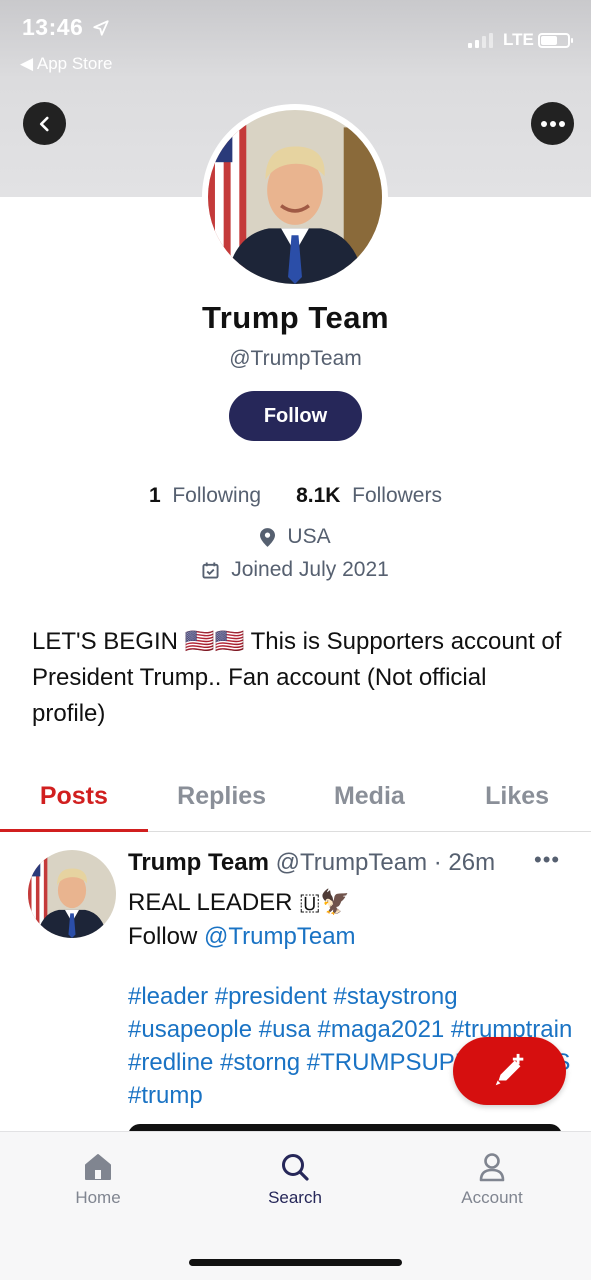  What do you see at coordinates (295, 1262) in the screenshot?
I see `home-indicator` at bounding box center [295, 1262].